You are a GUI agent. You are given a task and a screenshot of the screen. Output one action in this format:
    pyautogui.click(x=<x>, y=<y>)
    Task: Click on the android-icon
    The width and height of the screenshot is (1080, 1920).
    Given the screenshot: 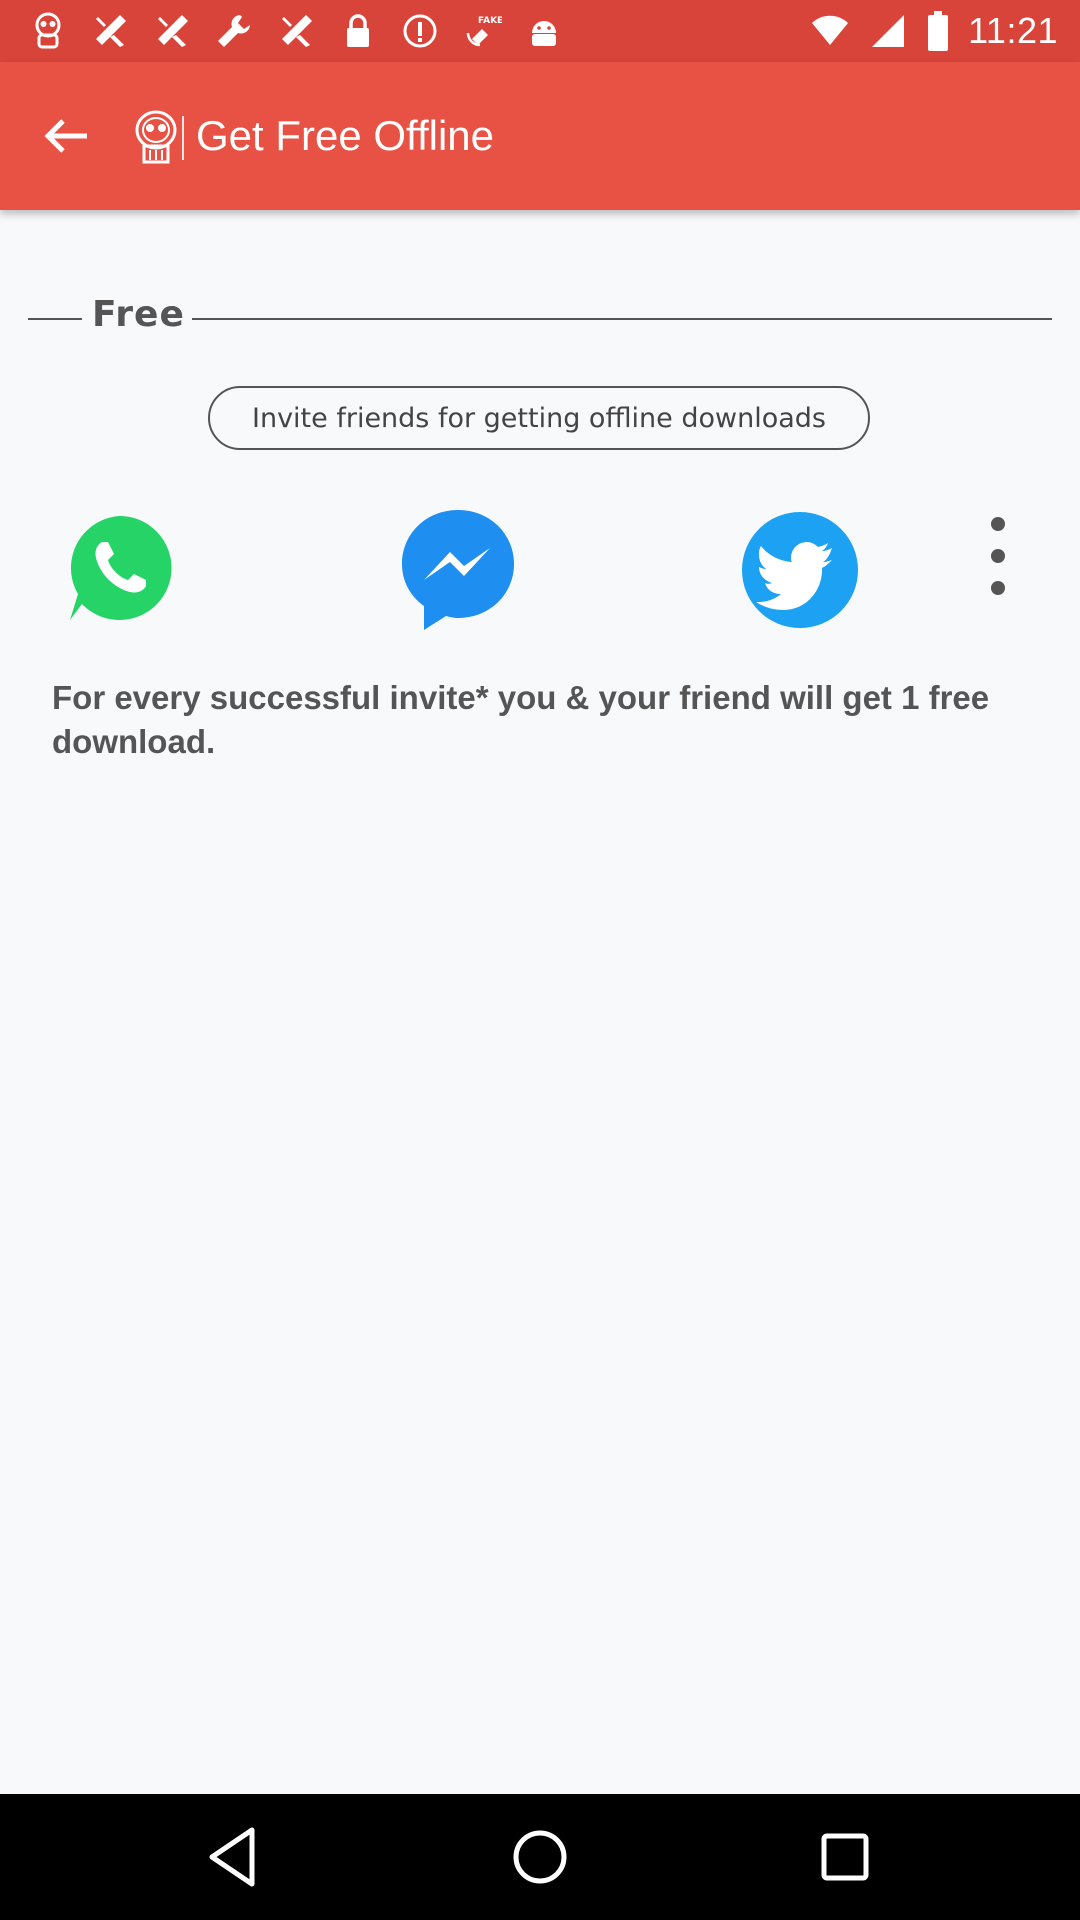 What is the action you would take?
    pyautogui.click(x=544, y=33)
    